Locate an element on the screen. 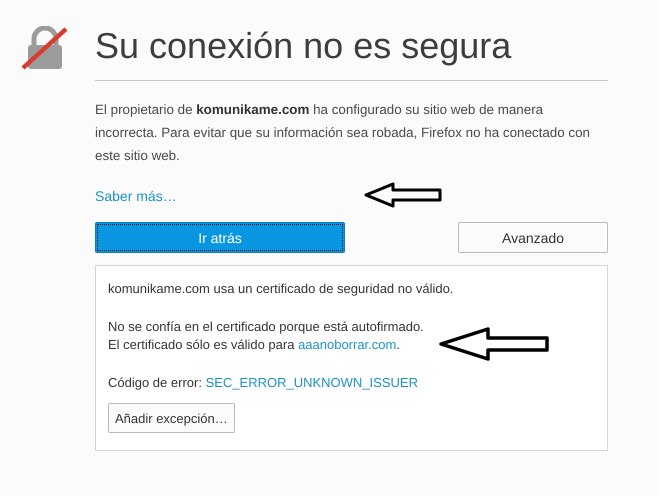  error-code-link: SEC_ERROR_UNKNOWN_ISSUER is located at coordinates (312, 382).